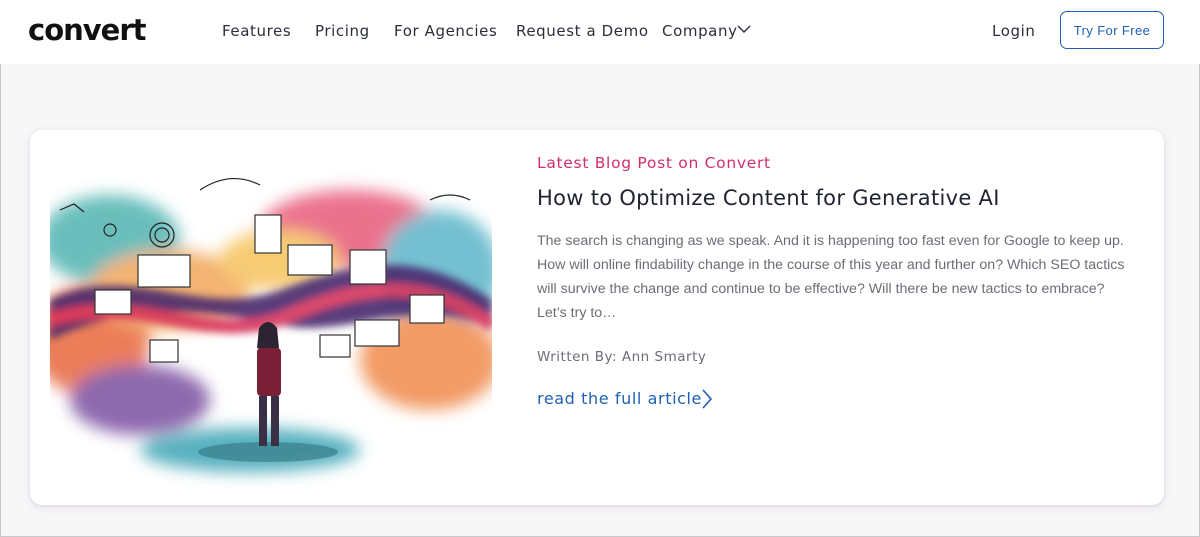 This screenshot has height=537, width=1200. What do you see at coordinates (707, 399) in the screenshot?
I see `chevron-right-icon` at bounding box center [707, 399].